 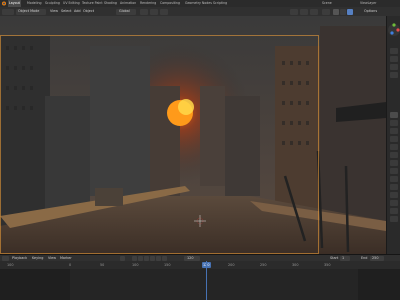 I want to click on ruler-tick: 50, so click(x=102, y=265).